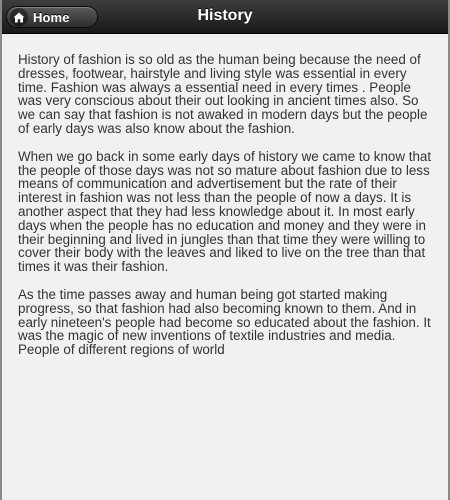 Image resolution: width=450 pixels, height=500 pixels. I want to click on home-button: Home, so click(52, 17).